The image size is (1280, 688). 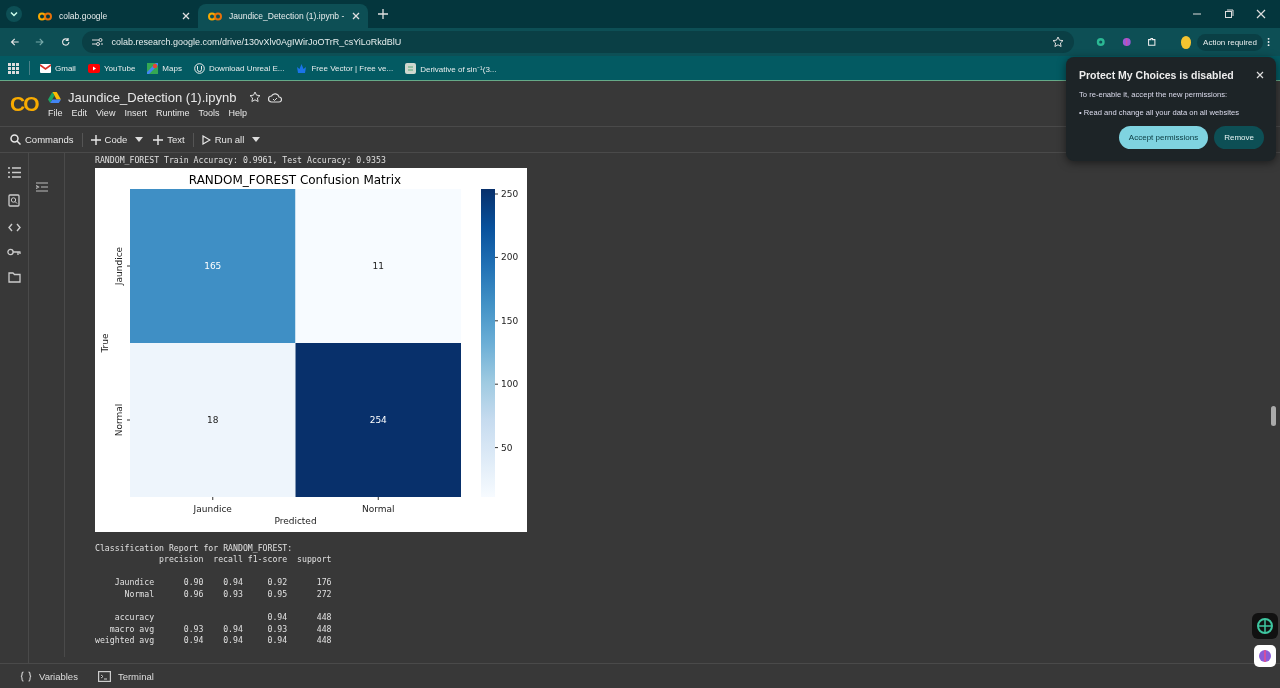 I want to click on restore-icon, so click(x=1229, y=14).